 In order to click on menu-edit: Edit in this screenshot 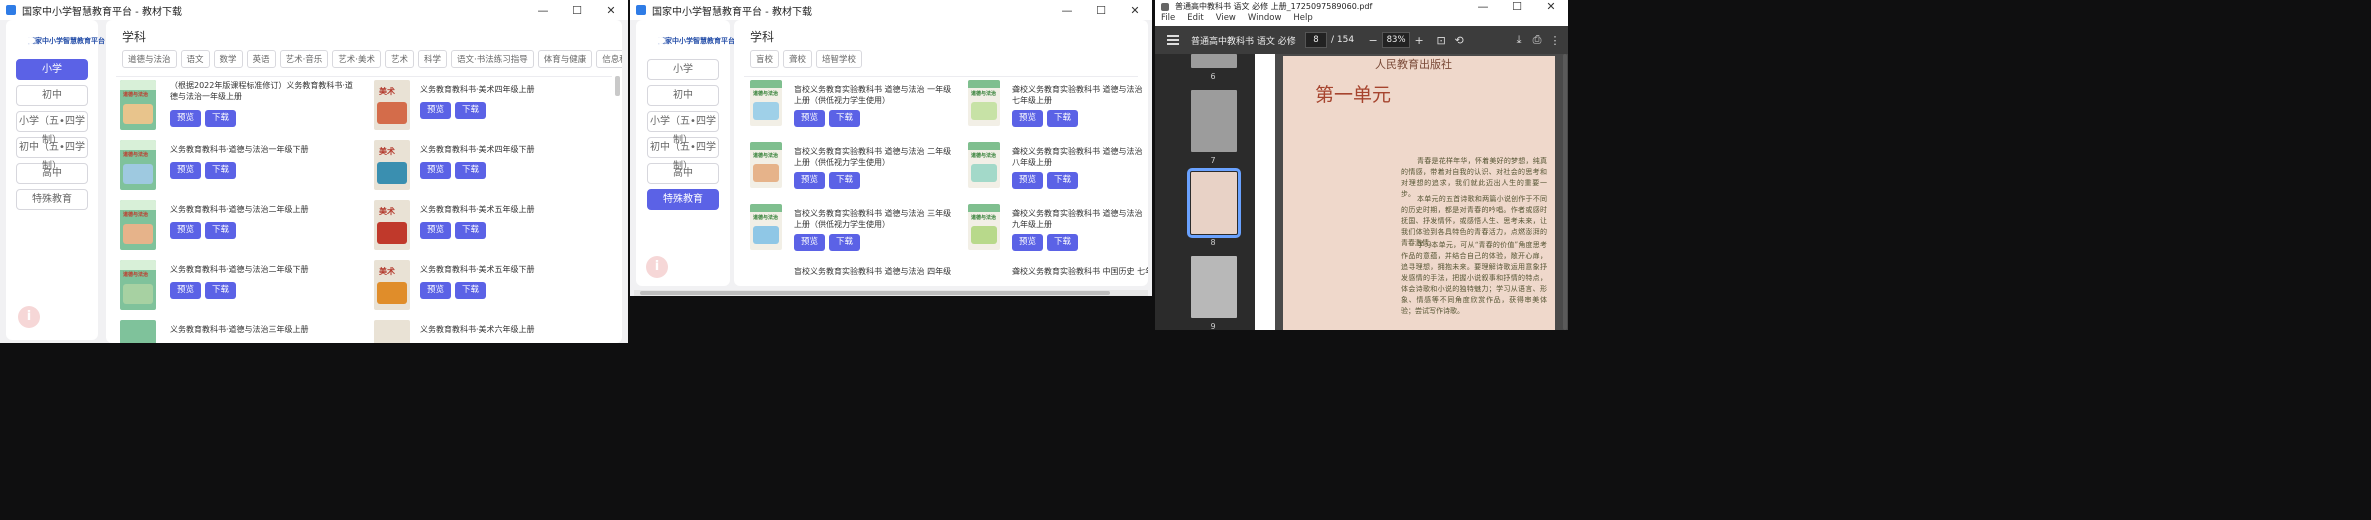, I will do `click(1195, 19)`.